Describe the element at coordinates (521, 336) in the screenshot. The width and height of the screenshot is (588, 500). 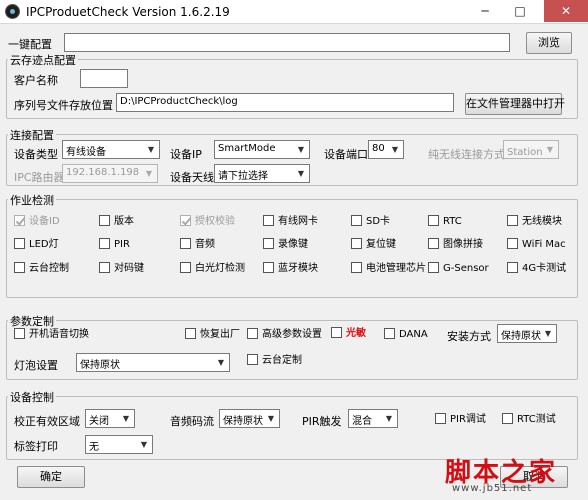
I see `install-method-value: 保持原状` at that location.